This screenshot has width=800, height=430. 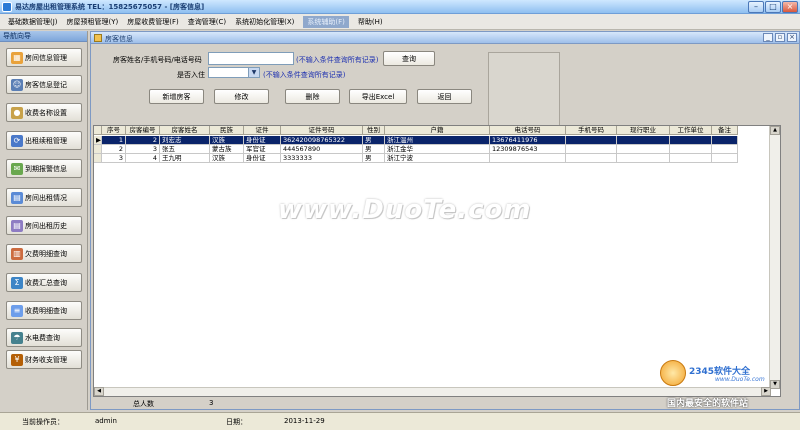 I want to click on nav-item: ▤ 房间出租历史, so click(x=44, y=225).